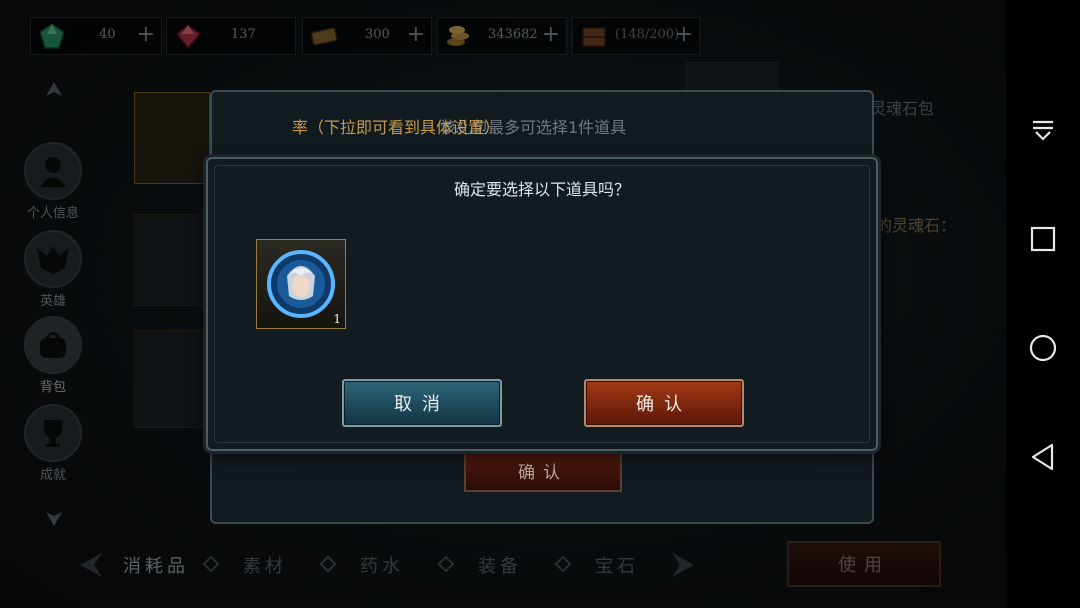  I want to click on circle-icon, so click(1043, 348).